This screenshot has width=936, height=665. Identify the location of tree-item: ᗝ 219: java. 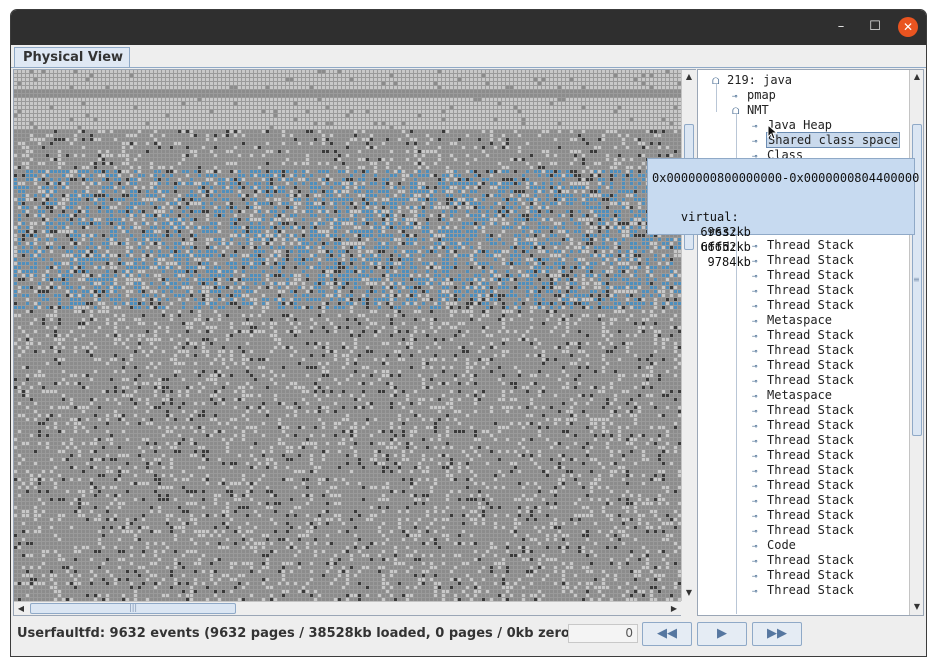
(752, 80).